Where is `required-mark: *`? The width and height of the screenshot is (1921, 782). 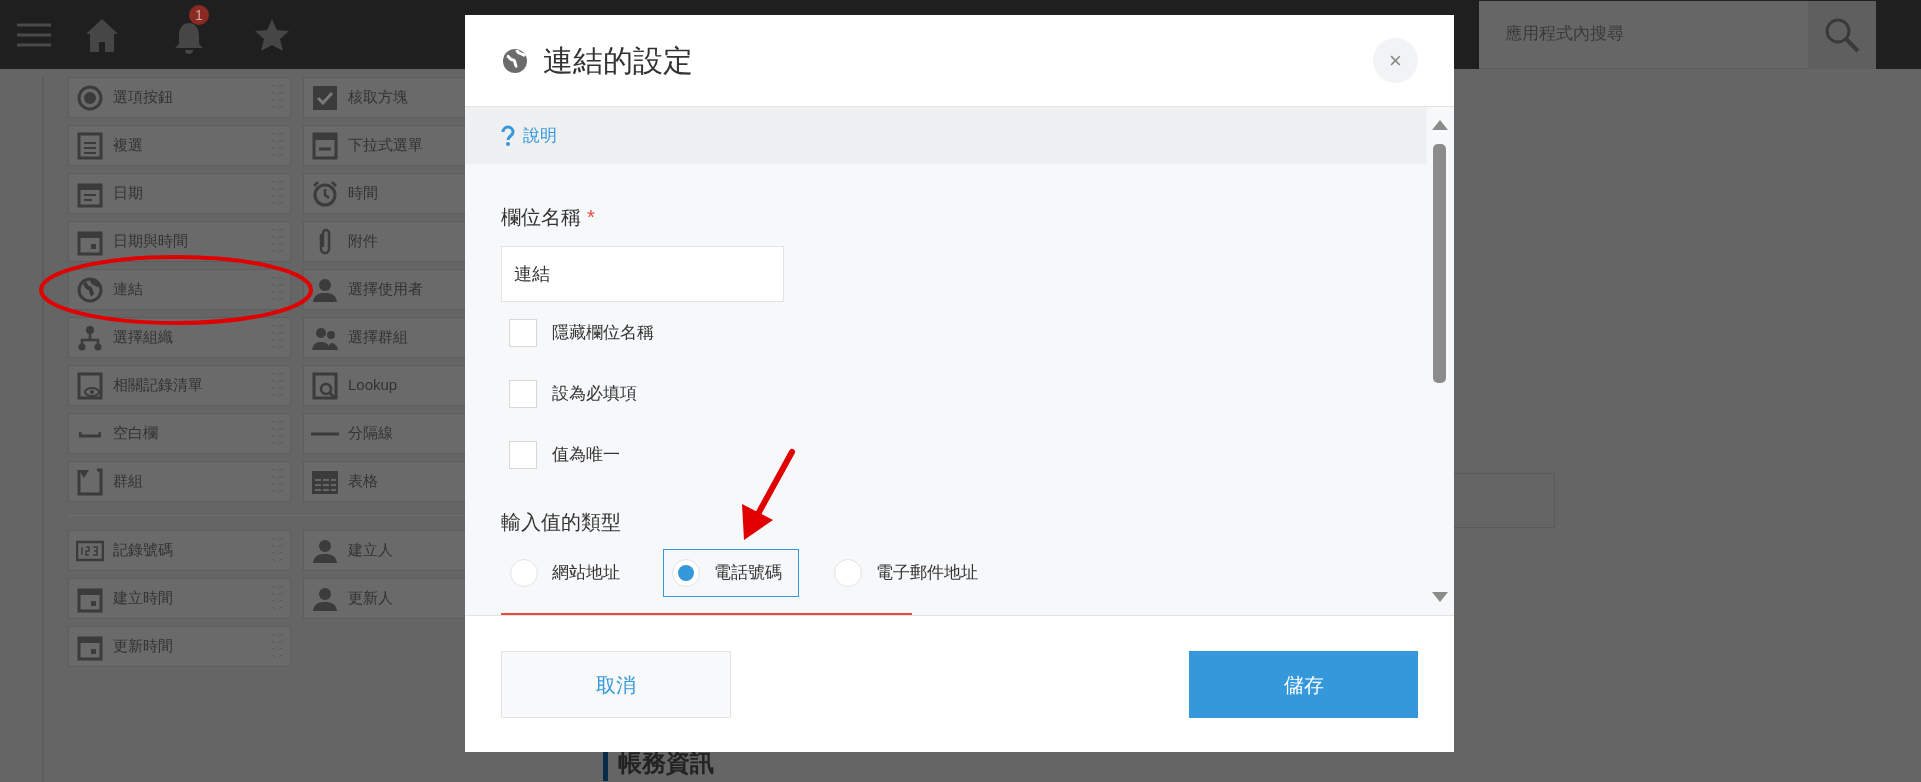
required-mark: * is located at coordinates (591, 217).